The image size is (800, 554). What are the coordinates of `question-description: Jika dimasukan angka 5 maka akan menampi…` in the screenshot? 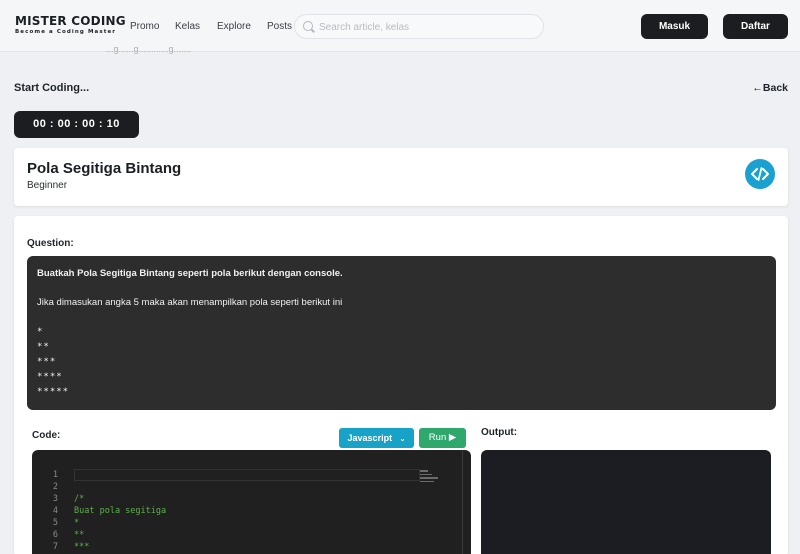 It's located at (190, 302).